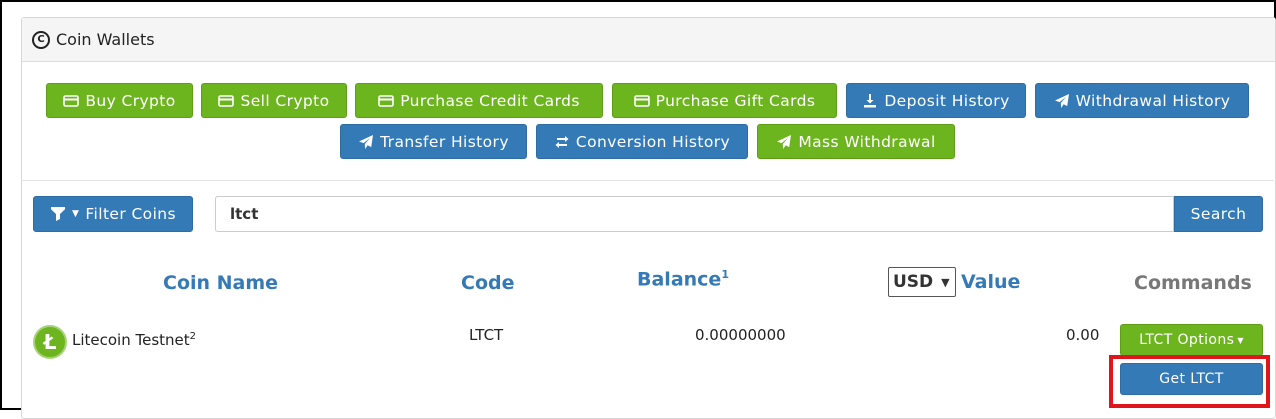 This screenshot has width=1276, height=419. I want to click on transfer-history-button: Transfer History, so click(433, 141).